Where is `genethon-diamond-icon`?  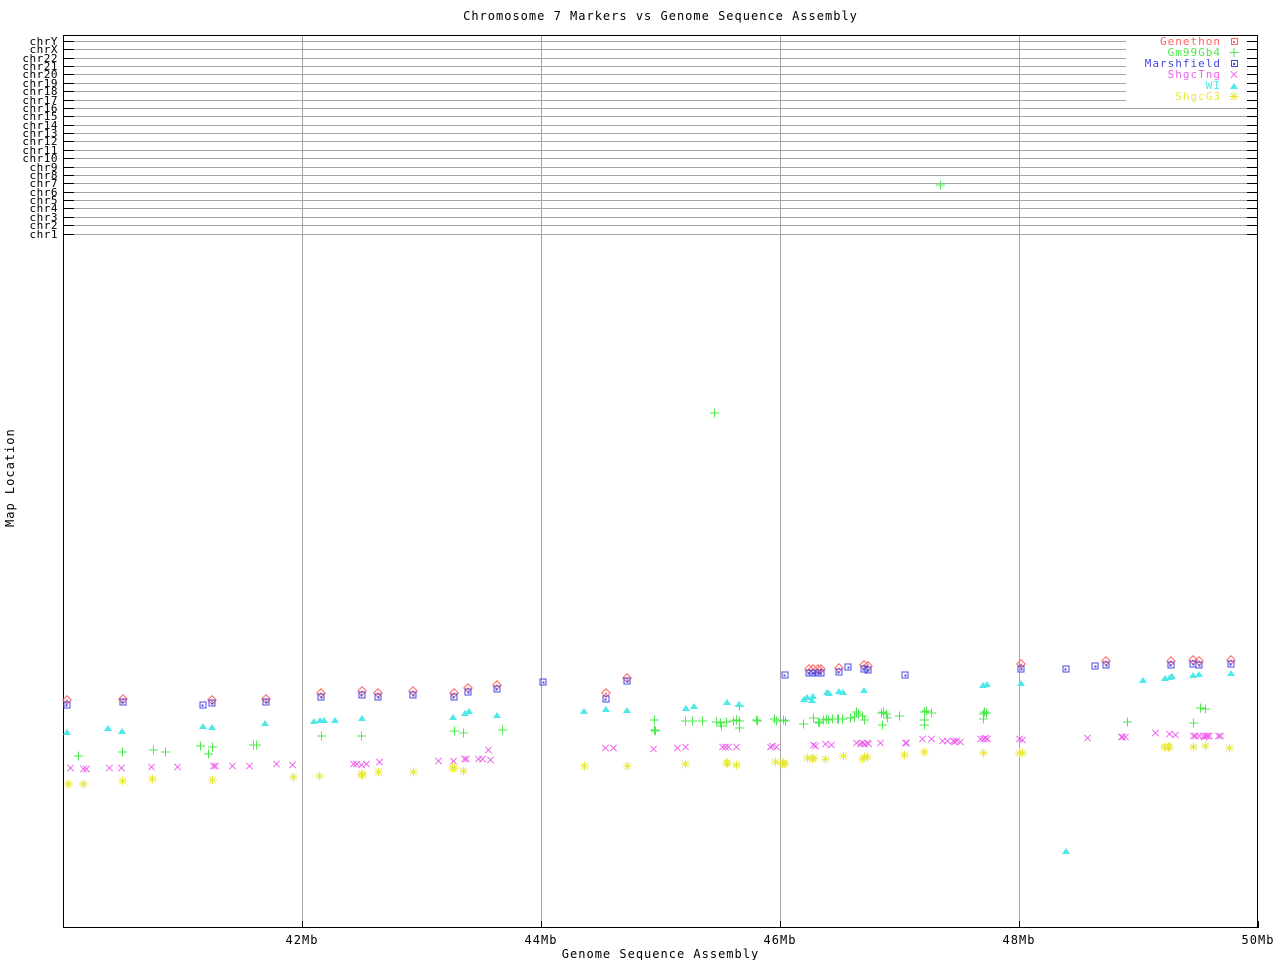
genethon-diamond-icon is located at coordinates (1234, 41).